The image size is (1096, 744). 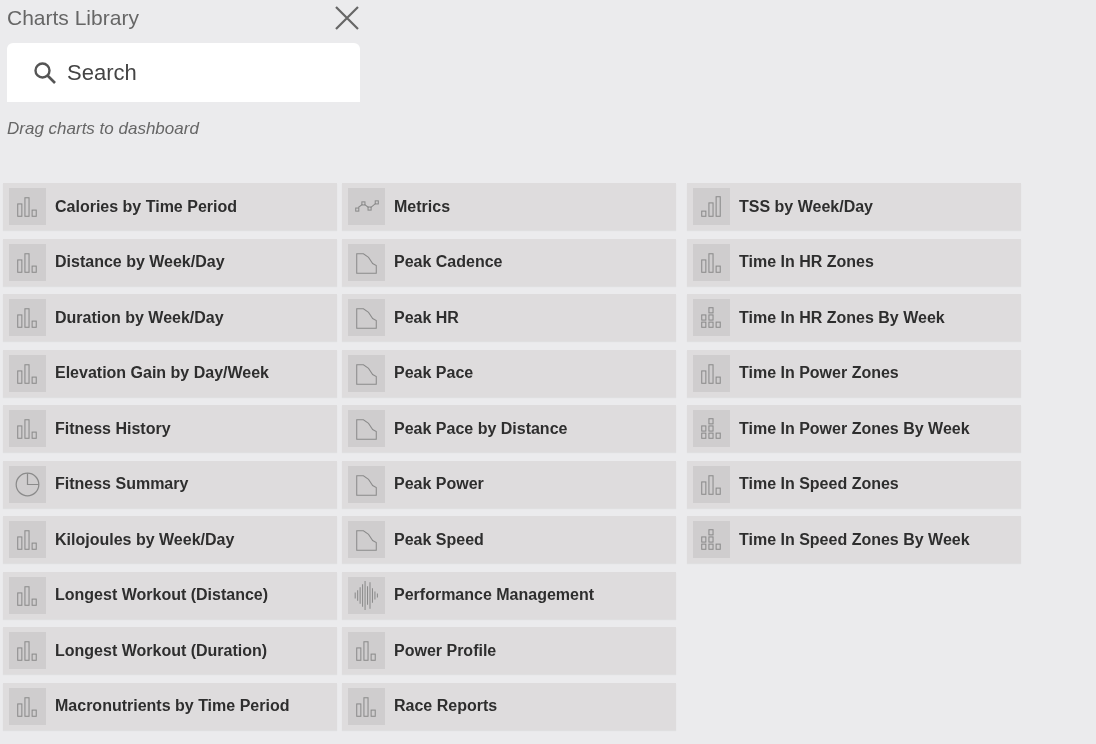 What do you see at coordinates (45, 73) in the screenshot?
I see `search-icon` at bounding box center [45, 73].